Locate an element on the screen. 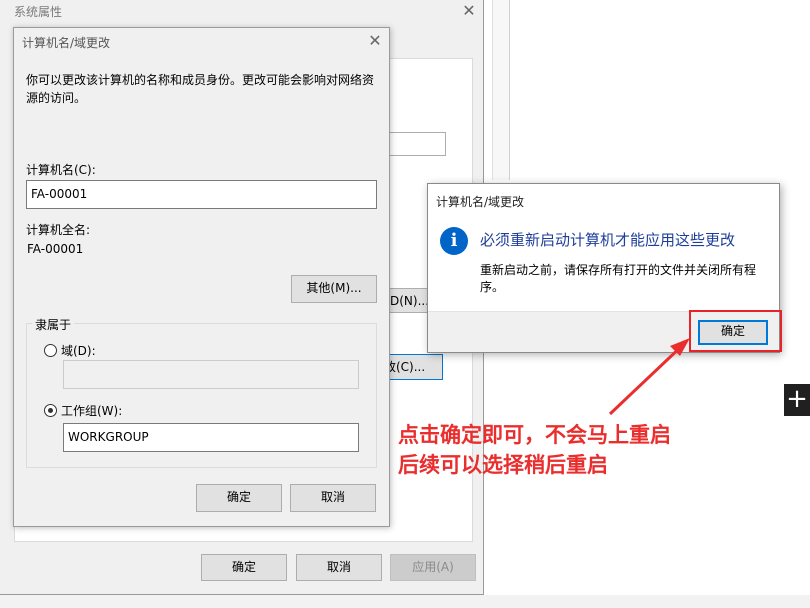 The image size is (810, 608). workgroup-label: 工作组(W): is located at coordinates (92, 411).